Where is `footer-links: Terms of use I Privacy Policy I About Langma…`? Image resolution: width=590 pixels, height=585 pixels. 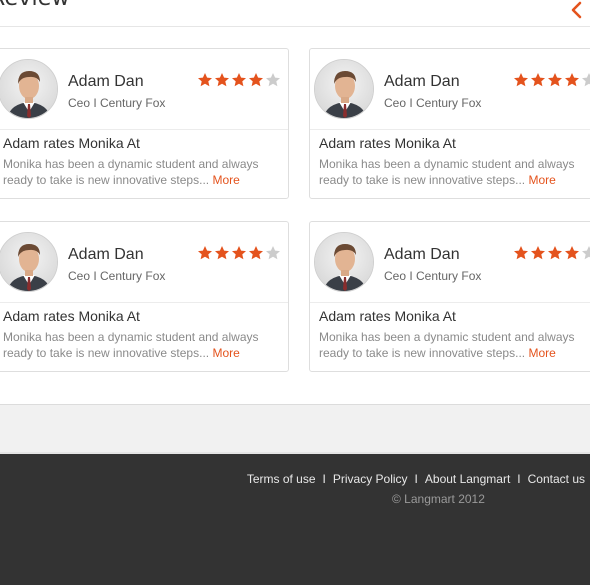 footer-links: Terms of use I Privacy Policy I About Langma… is located at coordinates (416, 479).